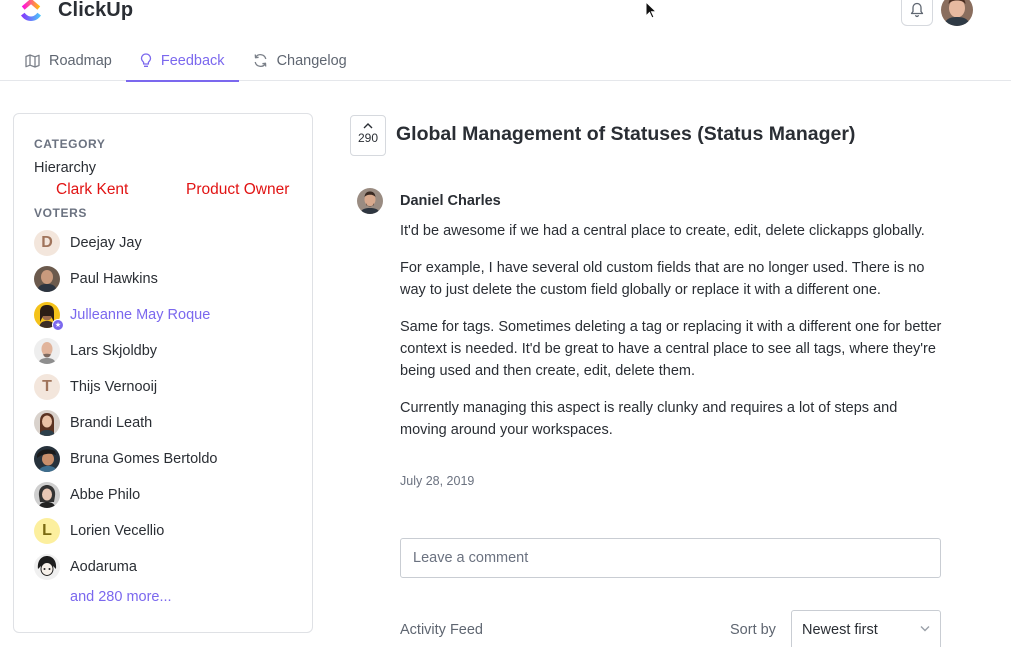 This screenshot has width=1011, height=647. Describe the element at coordinates (917, 10) in the screenshot. I see `bell-icon` at that location.